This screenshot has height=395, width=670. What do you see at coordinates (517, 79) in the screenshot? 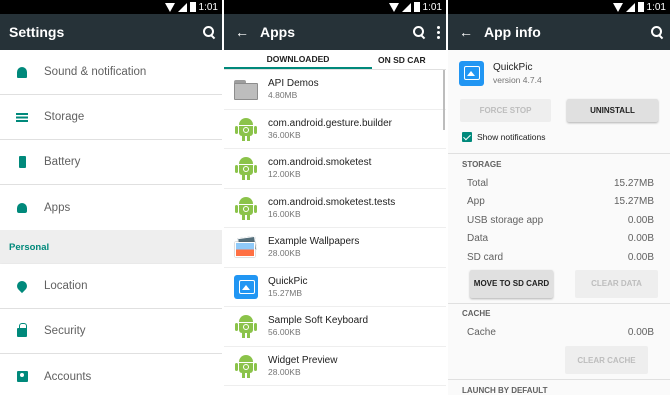
I see `app-version: version 4.7.4` at bounding box center [517, 79].